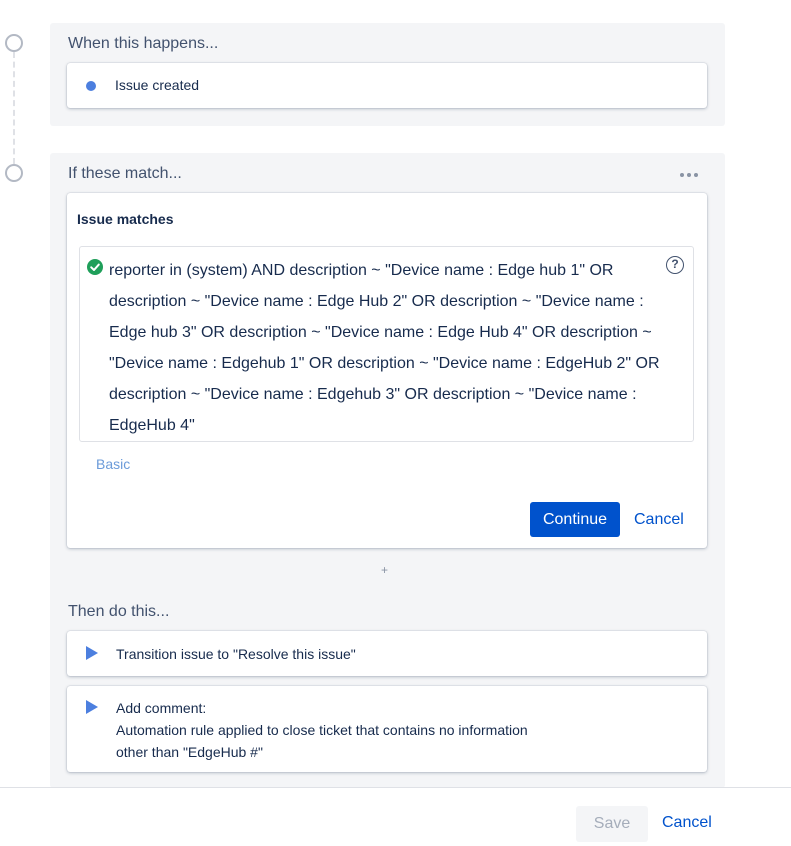  Describe the element at coordinates (152, 425) in the screenshot. I see `jql-line: EdgeHub 4"` at that location.